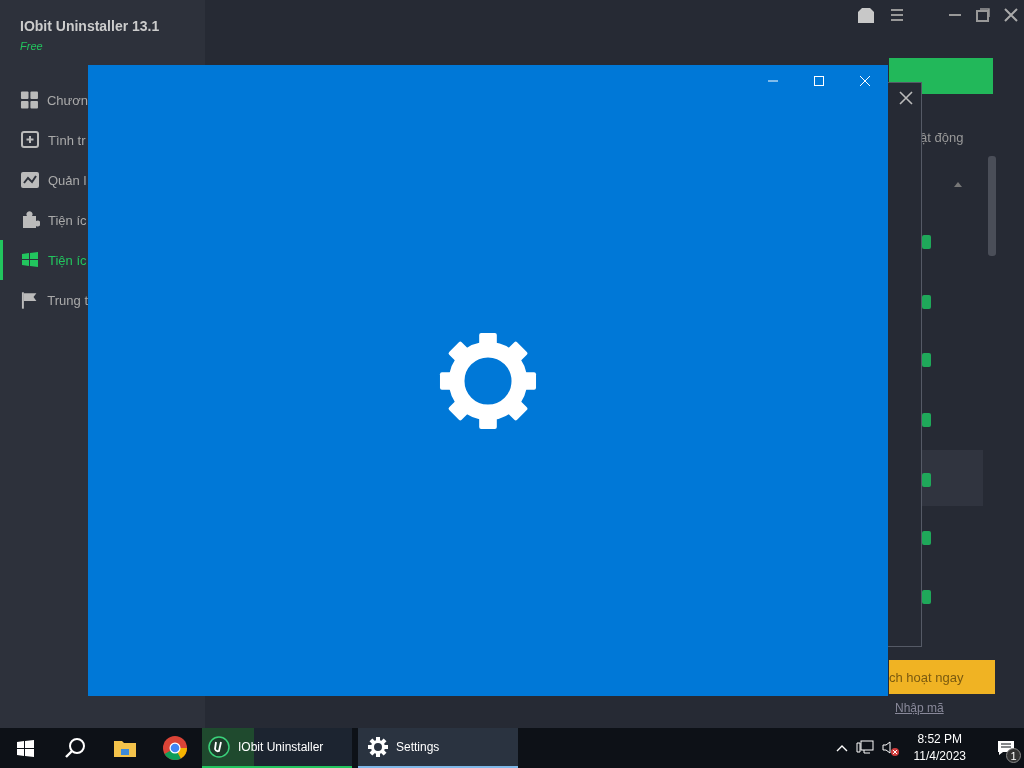 This screenshot has width=1024, height=768. I want to click on clock-date: 11/4/2023, so click(939, 756).